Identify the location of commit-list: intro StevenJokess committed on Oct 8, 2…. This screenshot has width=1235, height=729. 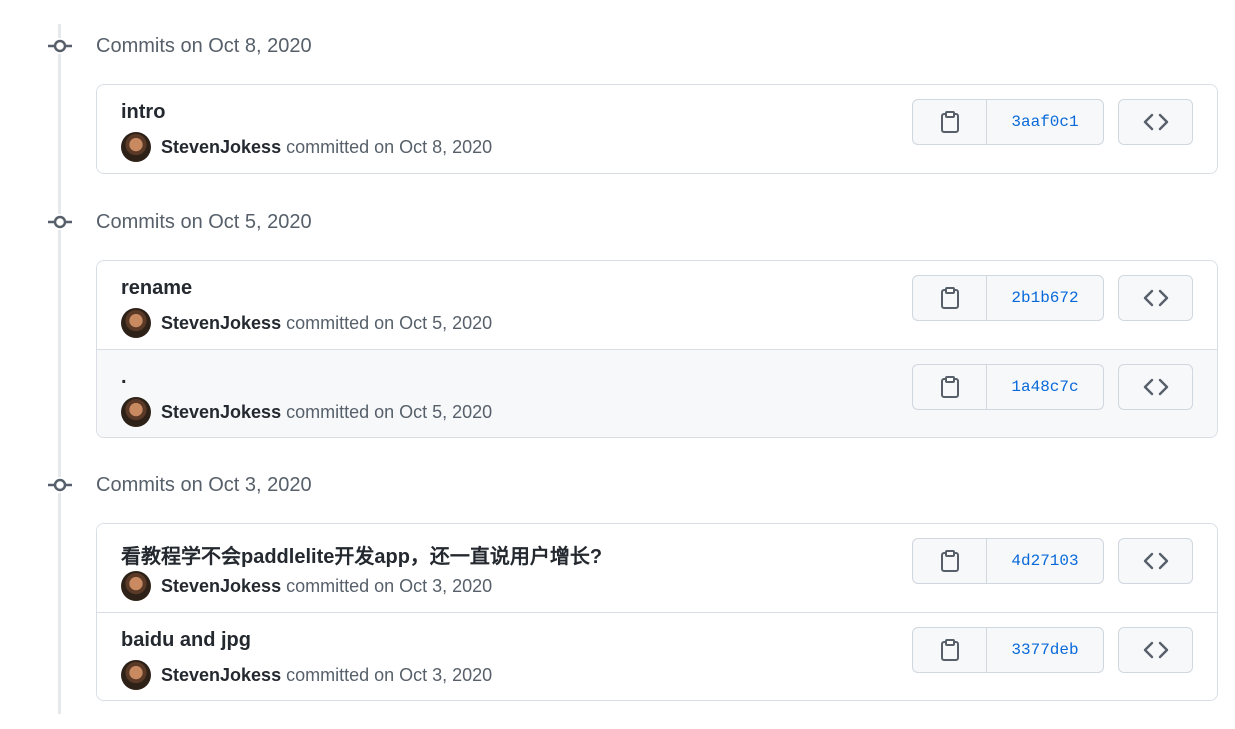
(657, 129).